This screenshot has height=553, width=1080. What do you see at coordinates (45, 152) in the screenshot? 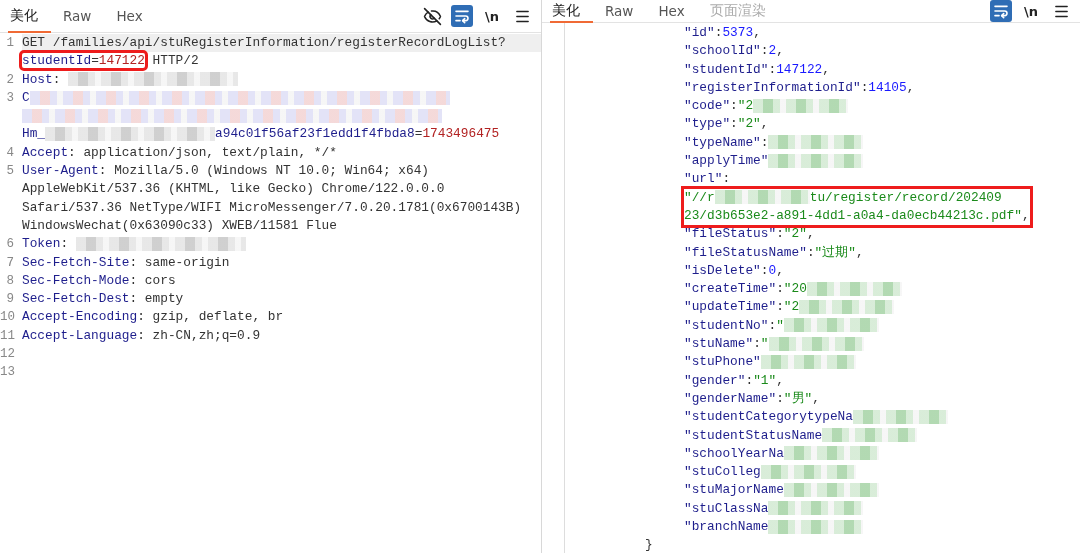
I see `code-text: Accept` at bounding box center [45, 152].